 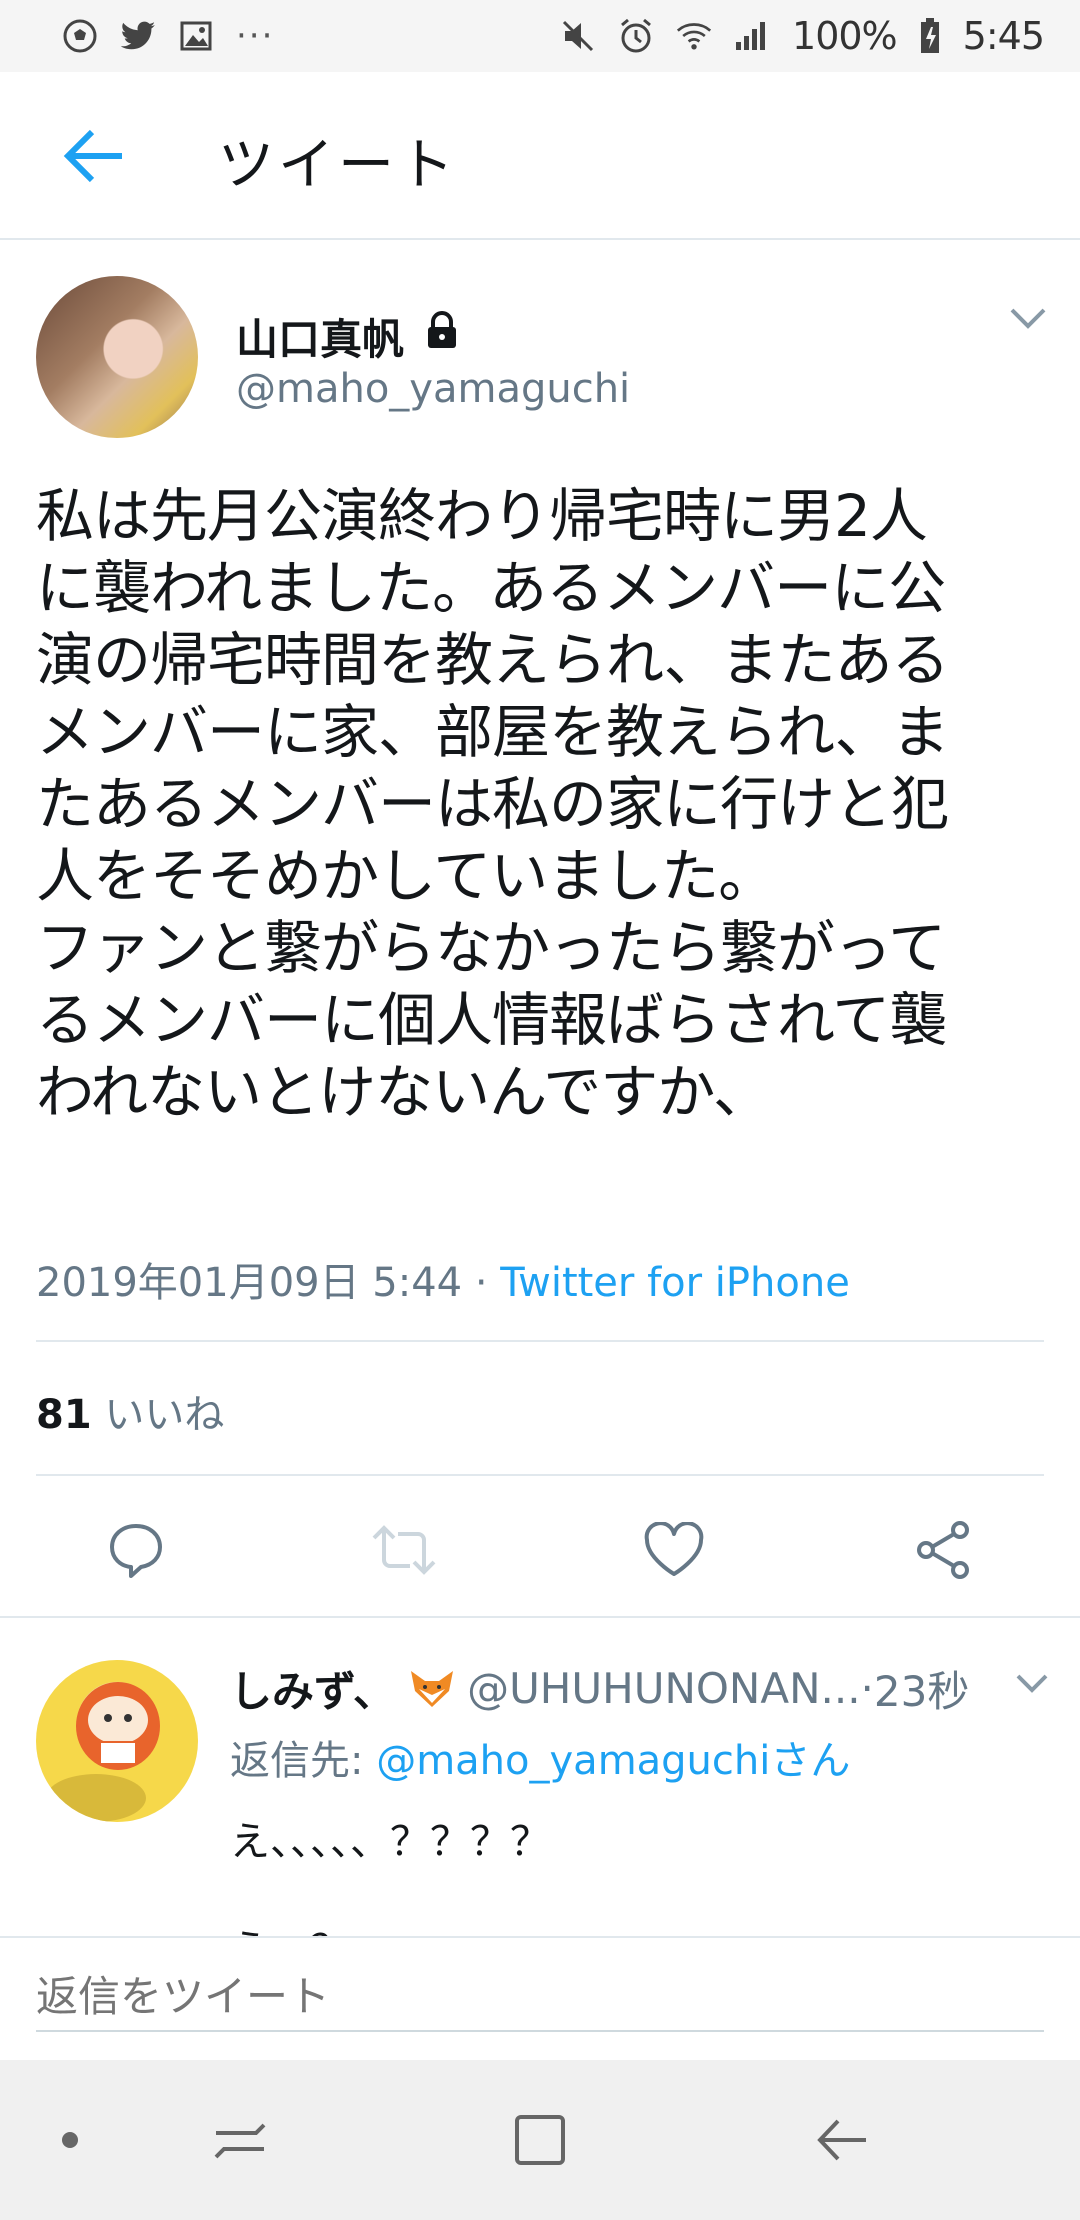 I want to click on page-title: ツイート, so click(x=338, y=165).